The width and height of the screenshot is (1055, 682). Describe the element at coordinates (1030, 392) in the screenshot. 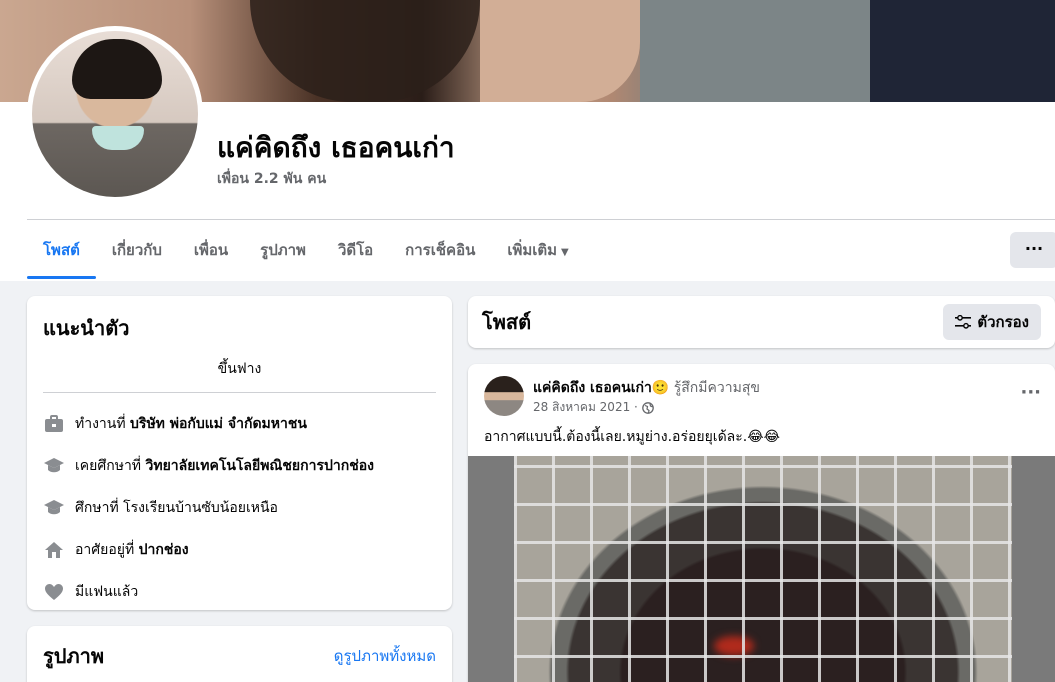

I see `post-options-button: ···` at that location.